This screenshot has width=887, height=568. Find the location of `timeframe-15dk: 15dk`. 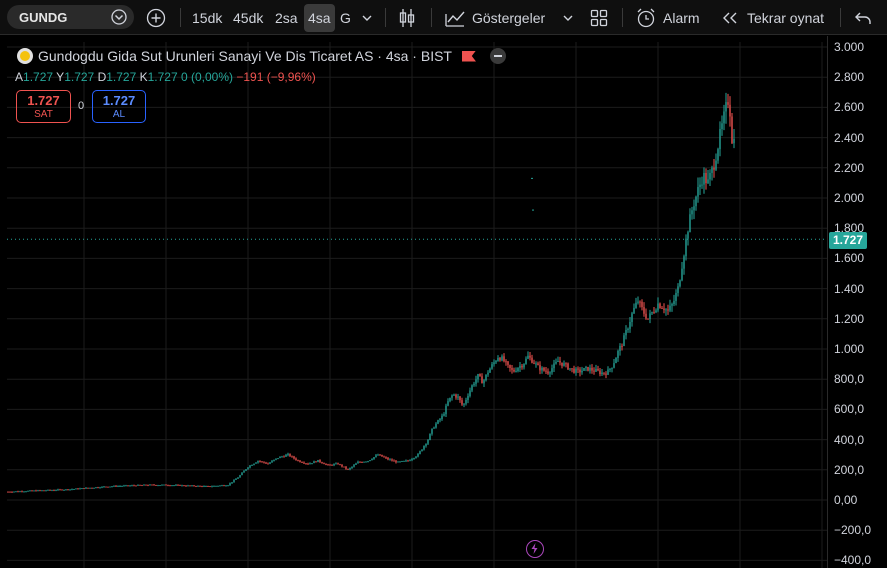

timeframe-15dk: 15dk is located at coordinates (207, 17).